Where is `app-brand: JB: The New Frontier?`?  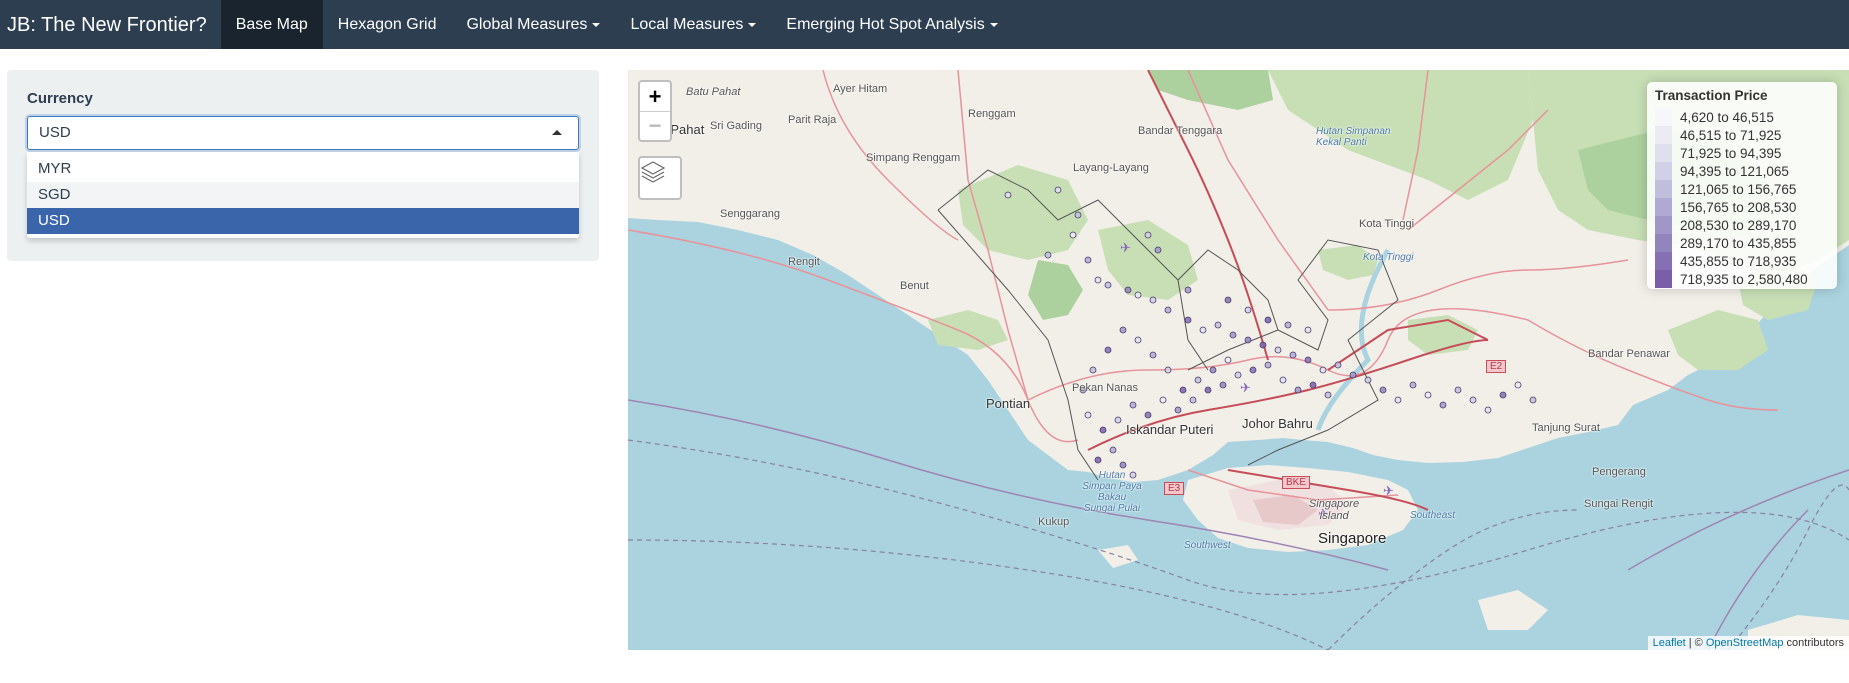
app-brand: JB: The New Frontier? is located at coordinates (110, 24).